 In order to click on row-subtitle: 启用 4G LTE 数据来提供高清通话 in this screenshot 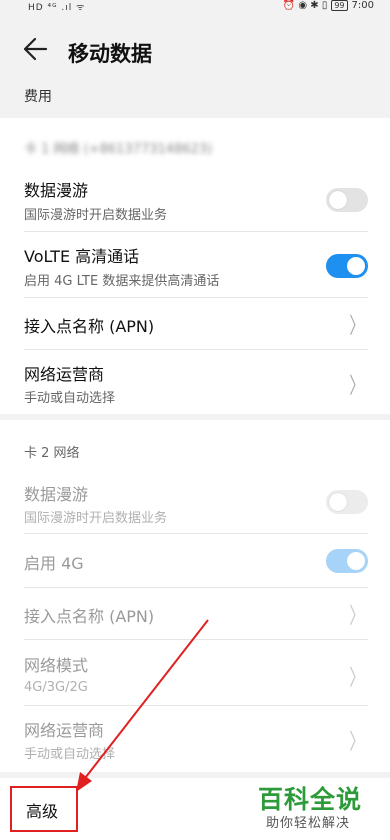, I will do `click(122, 281)`.